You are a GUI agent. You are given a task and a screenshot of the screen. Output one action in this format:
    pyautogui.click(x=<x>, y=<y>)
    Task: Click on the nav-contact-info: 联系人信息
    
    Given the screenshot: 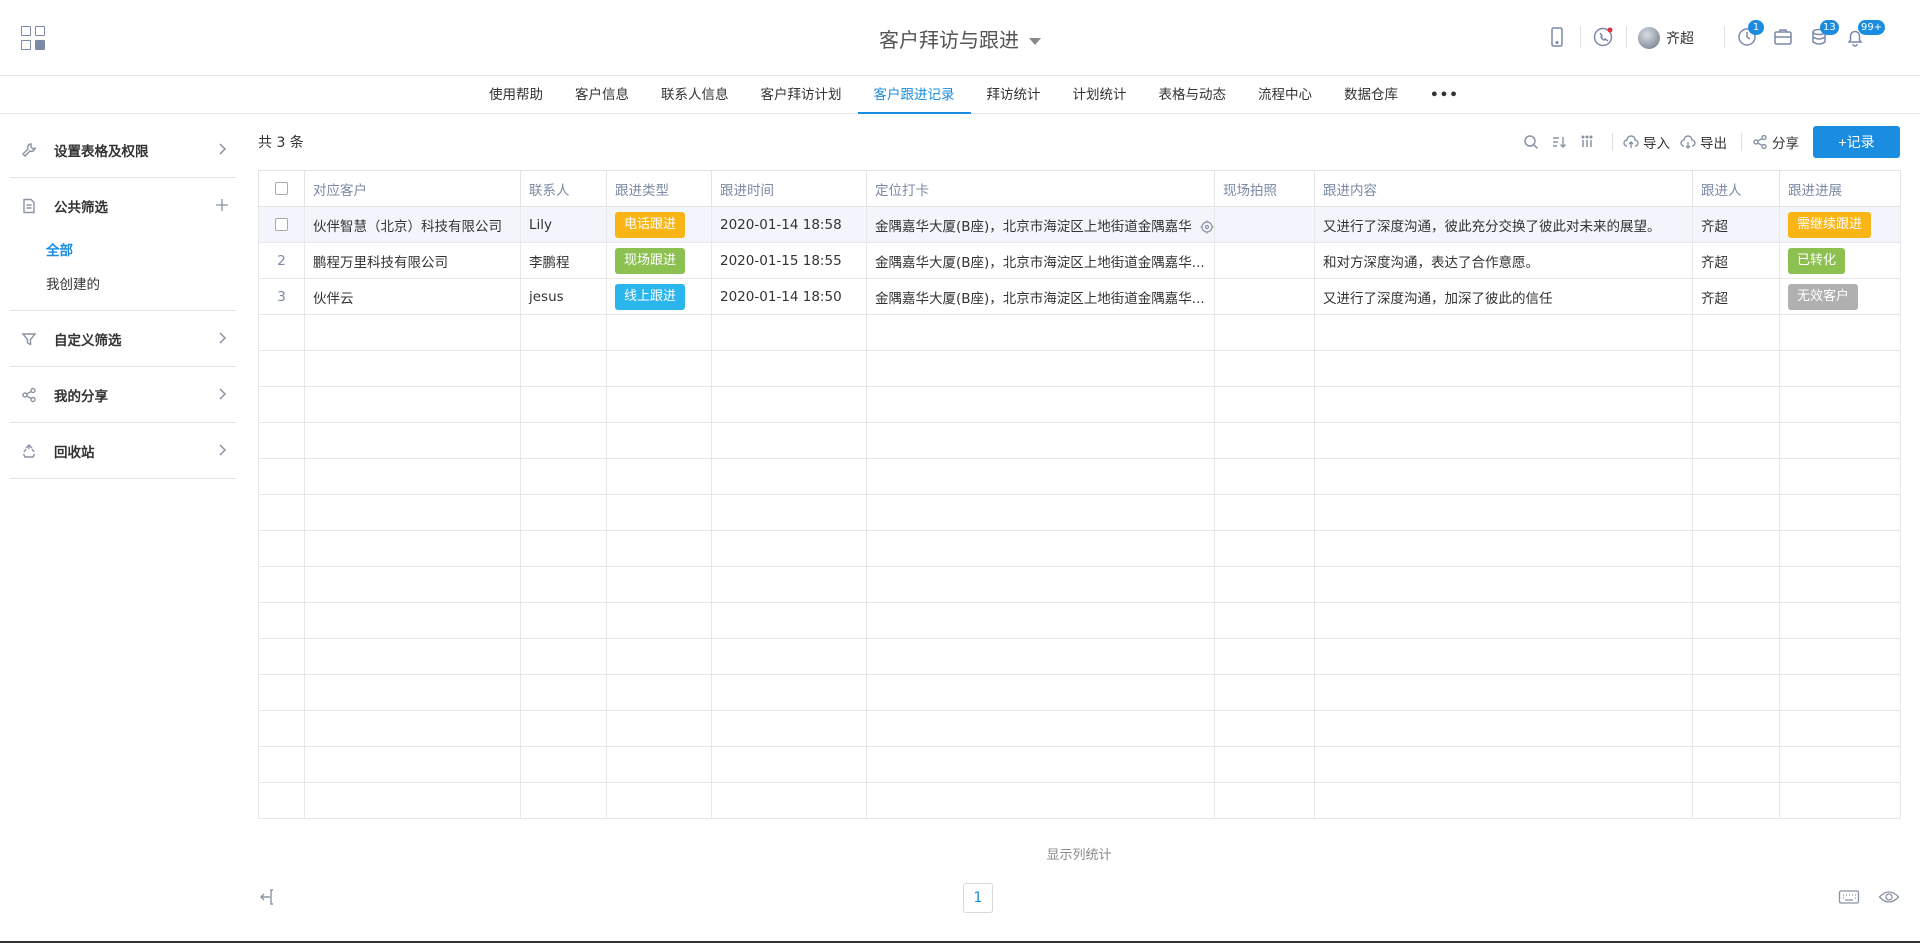 What is the action you would take?
    pyautogui.click(x=695, y=95)
    